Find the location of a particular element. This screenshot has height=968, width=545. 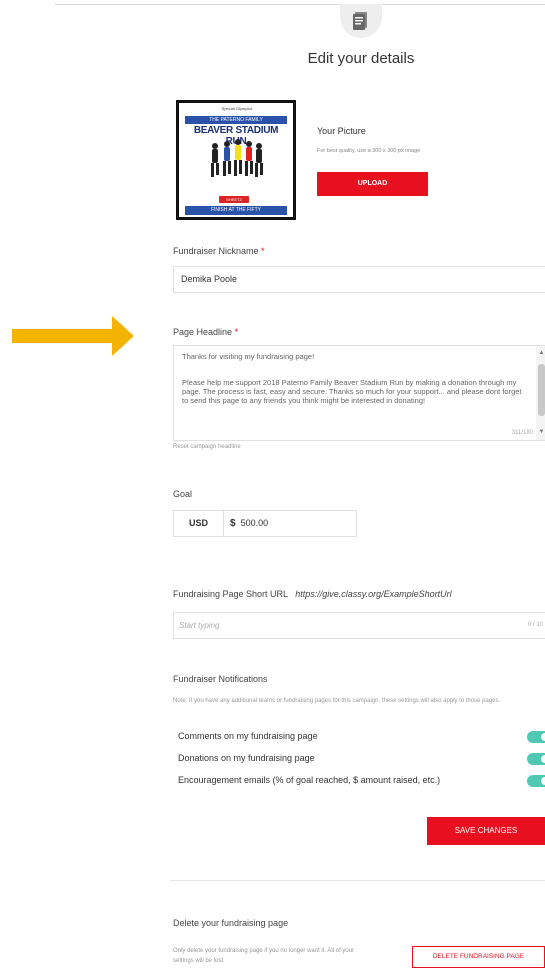

scroll-thumb is located at coordinates (541, 390).